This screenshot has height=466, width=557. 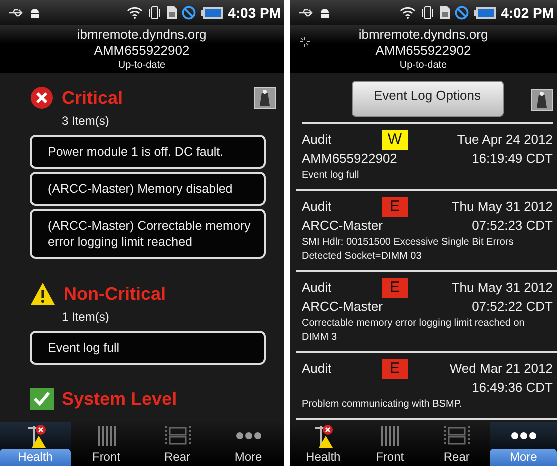 I want to click on alert-item: (ARCC-Master) Correctable memory error logging limit reached, so click(x=148, y=234).